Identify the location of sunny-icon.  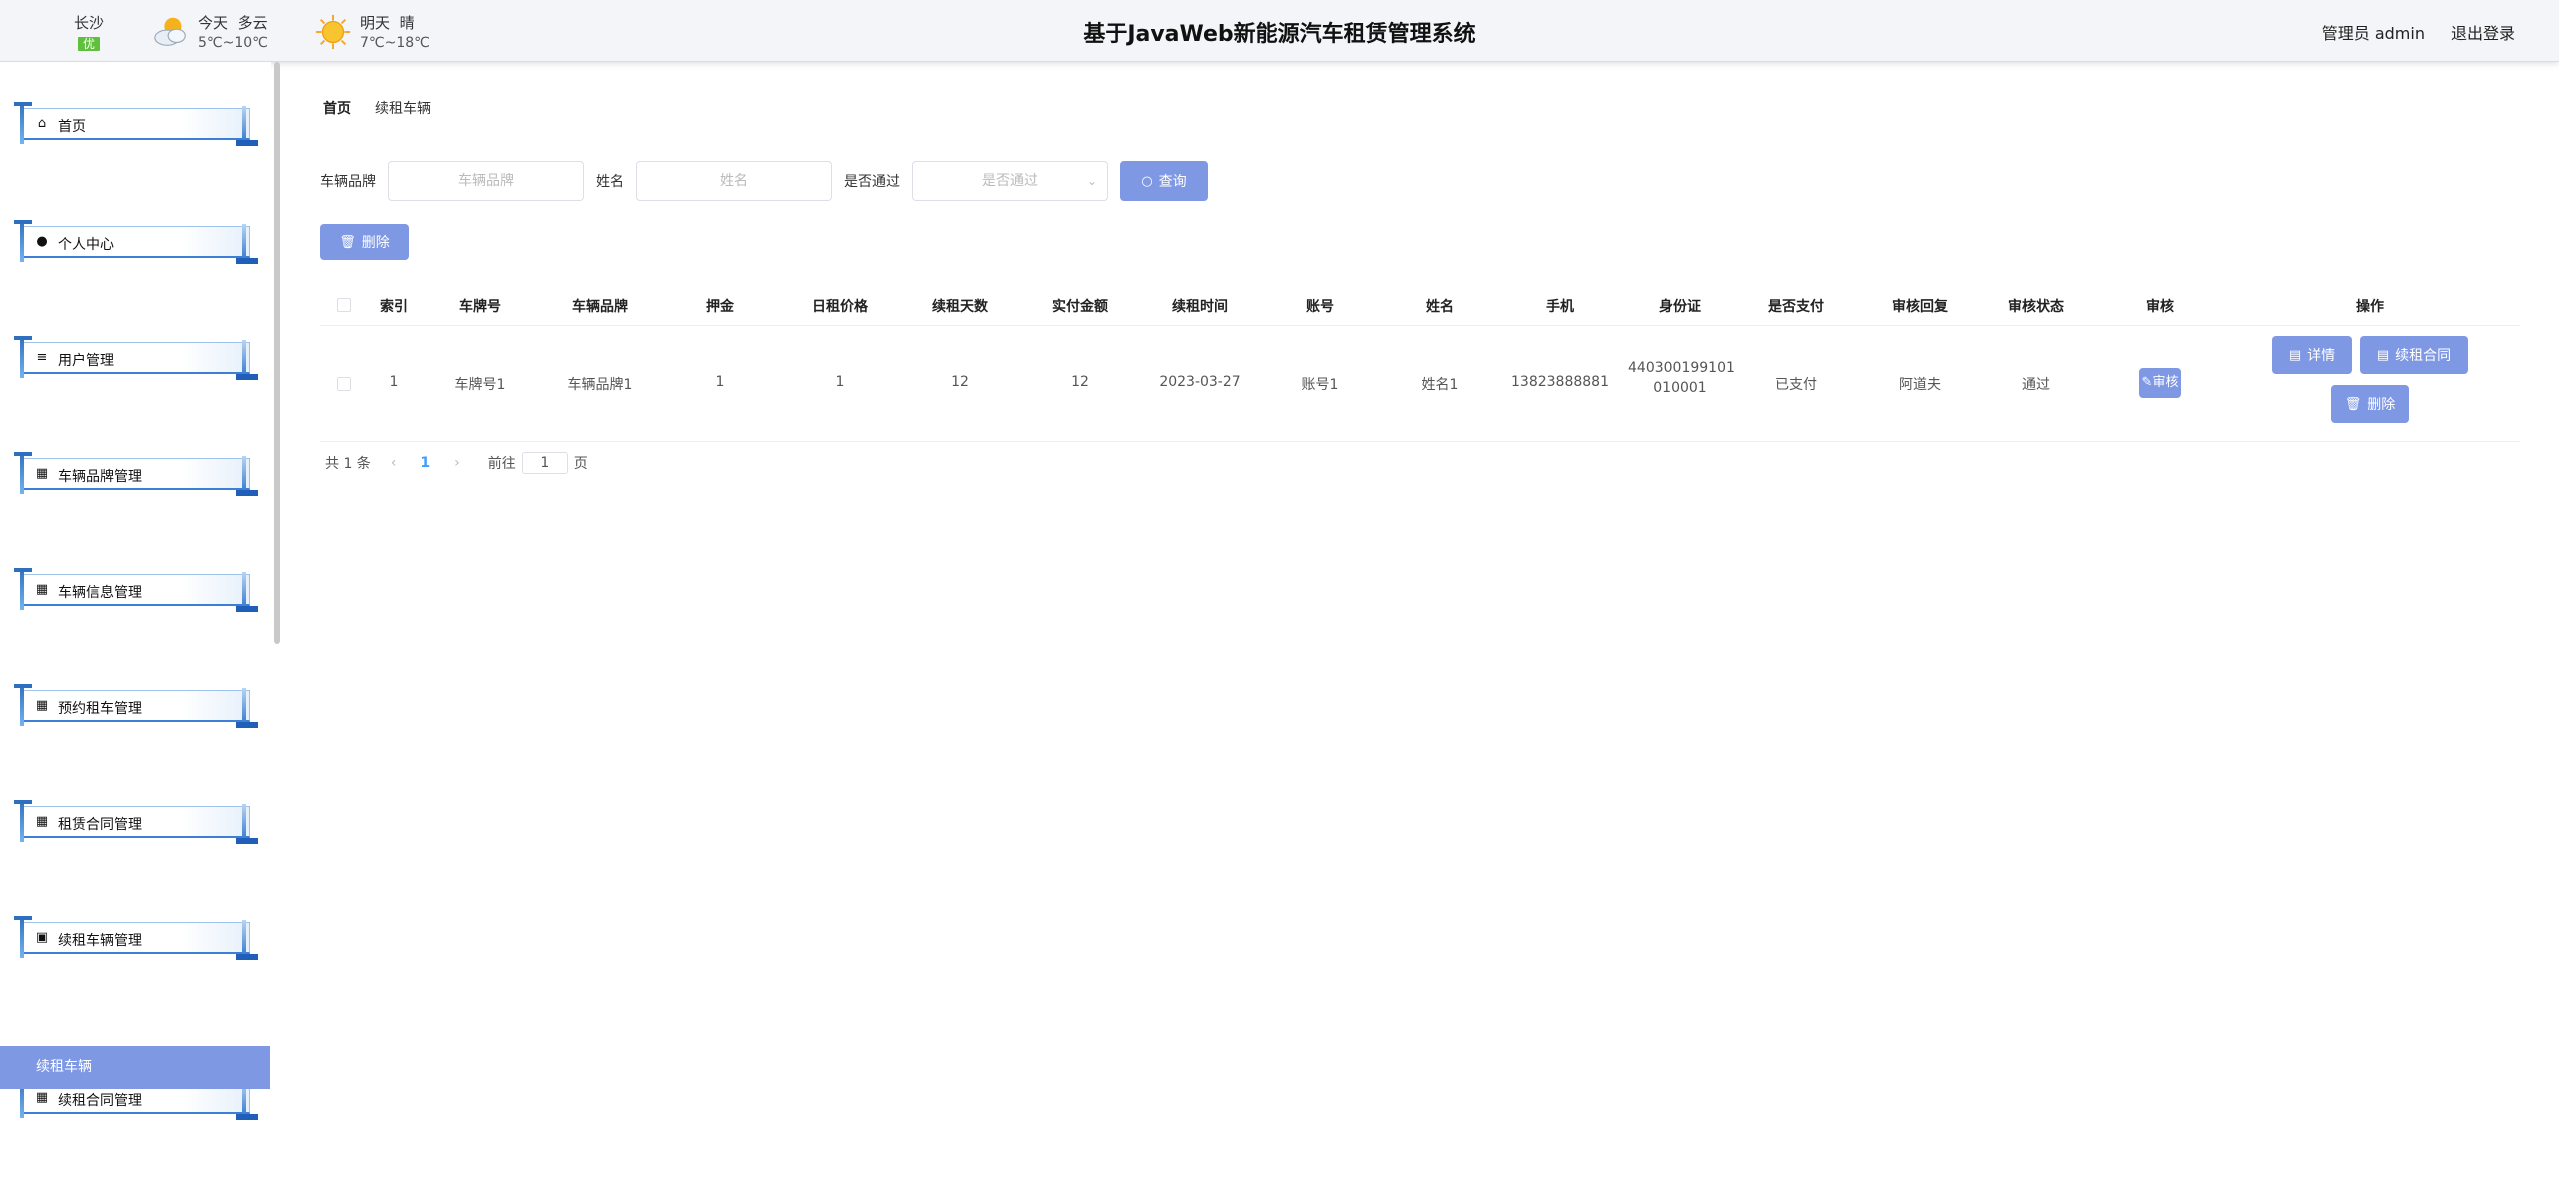
(333, 31).